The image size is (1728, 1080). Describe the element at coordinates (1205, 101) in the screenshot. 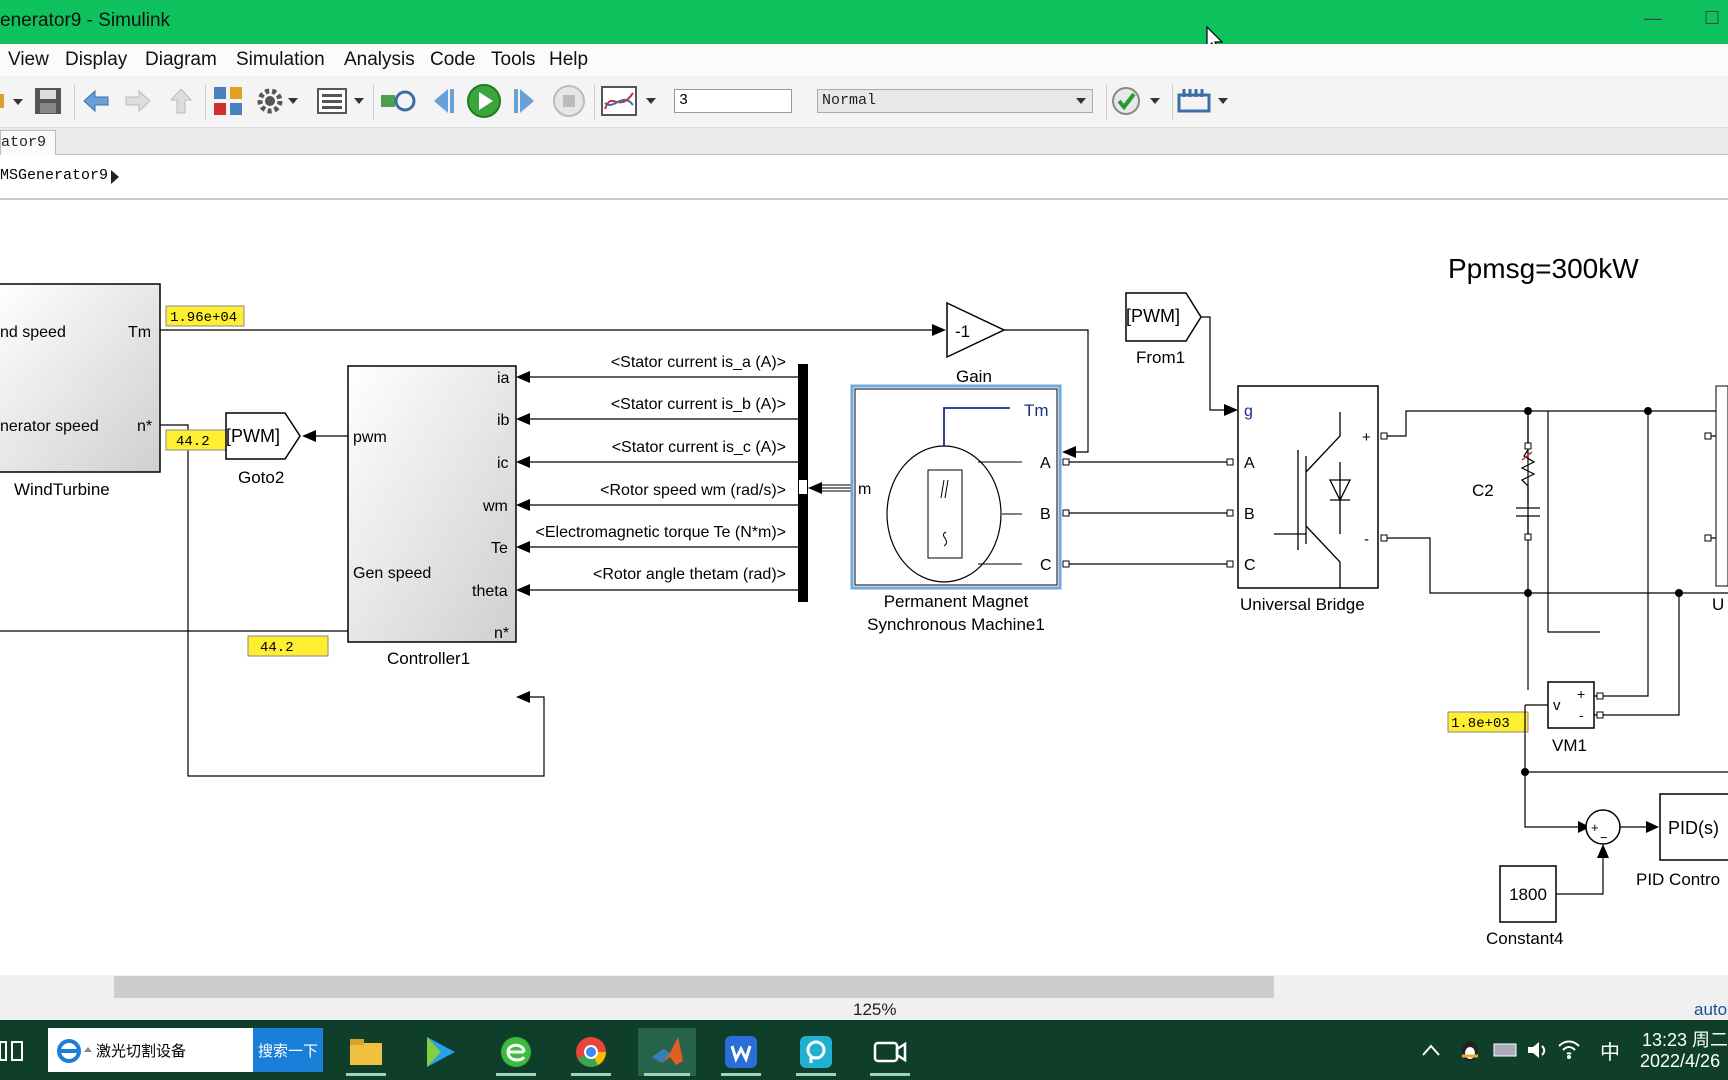

I see `build-model-icon` at that location.